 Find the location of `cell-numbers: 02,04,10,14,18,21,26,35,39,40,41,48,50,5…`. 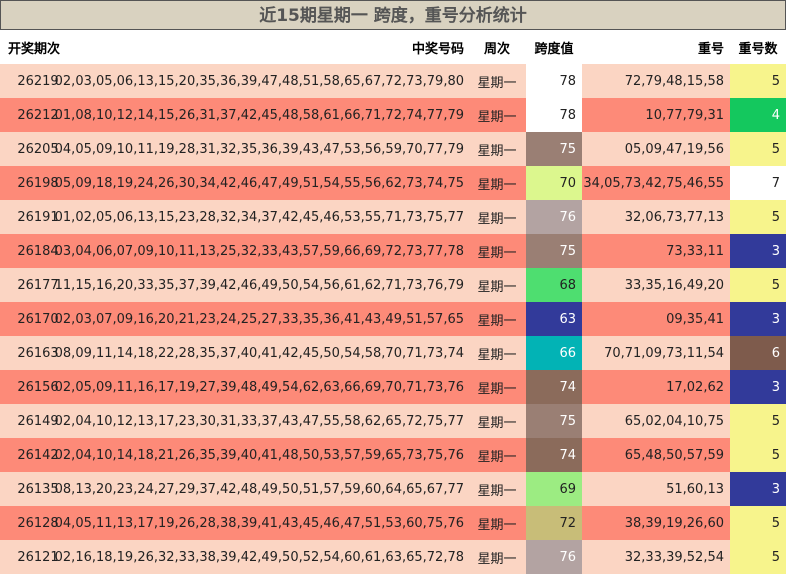

cell-numbers: 02,04,10,14,18,21,26,35,39,40,41,48,50,5… is located at coordinates (259, 455).